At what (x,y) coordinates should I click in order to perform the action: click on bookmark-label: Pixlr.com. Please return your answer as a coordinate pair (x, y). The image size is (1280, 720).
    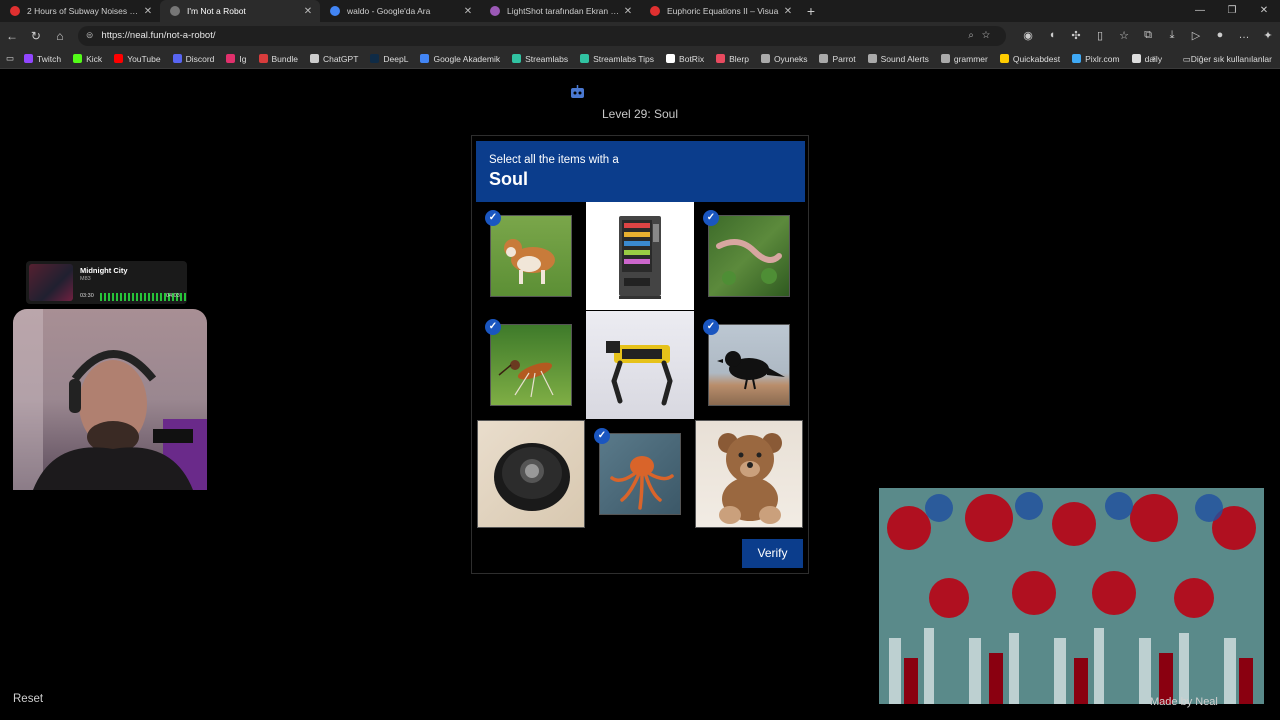
    Looking at the image, I should click on (1102, 58).